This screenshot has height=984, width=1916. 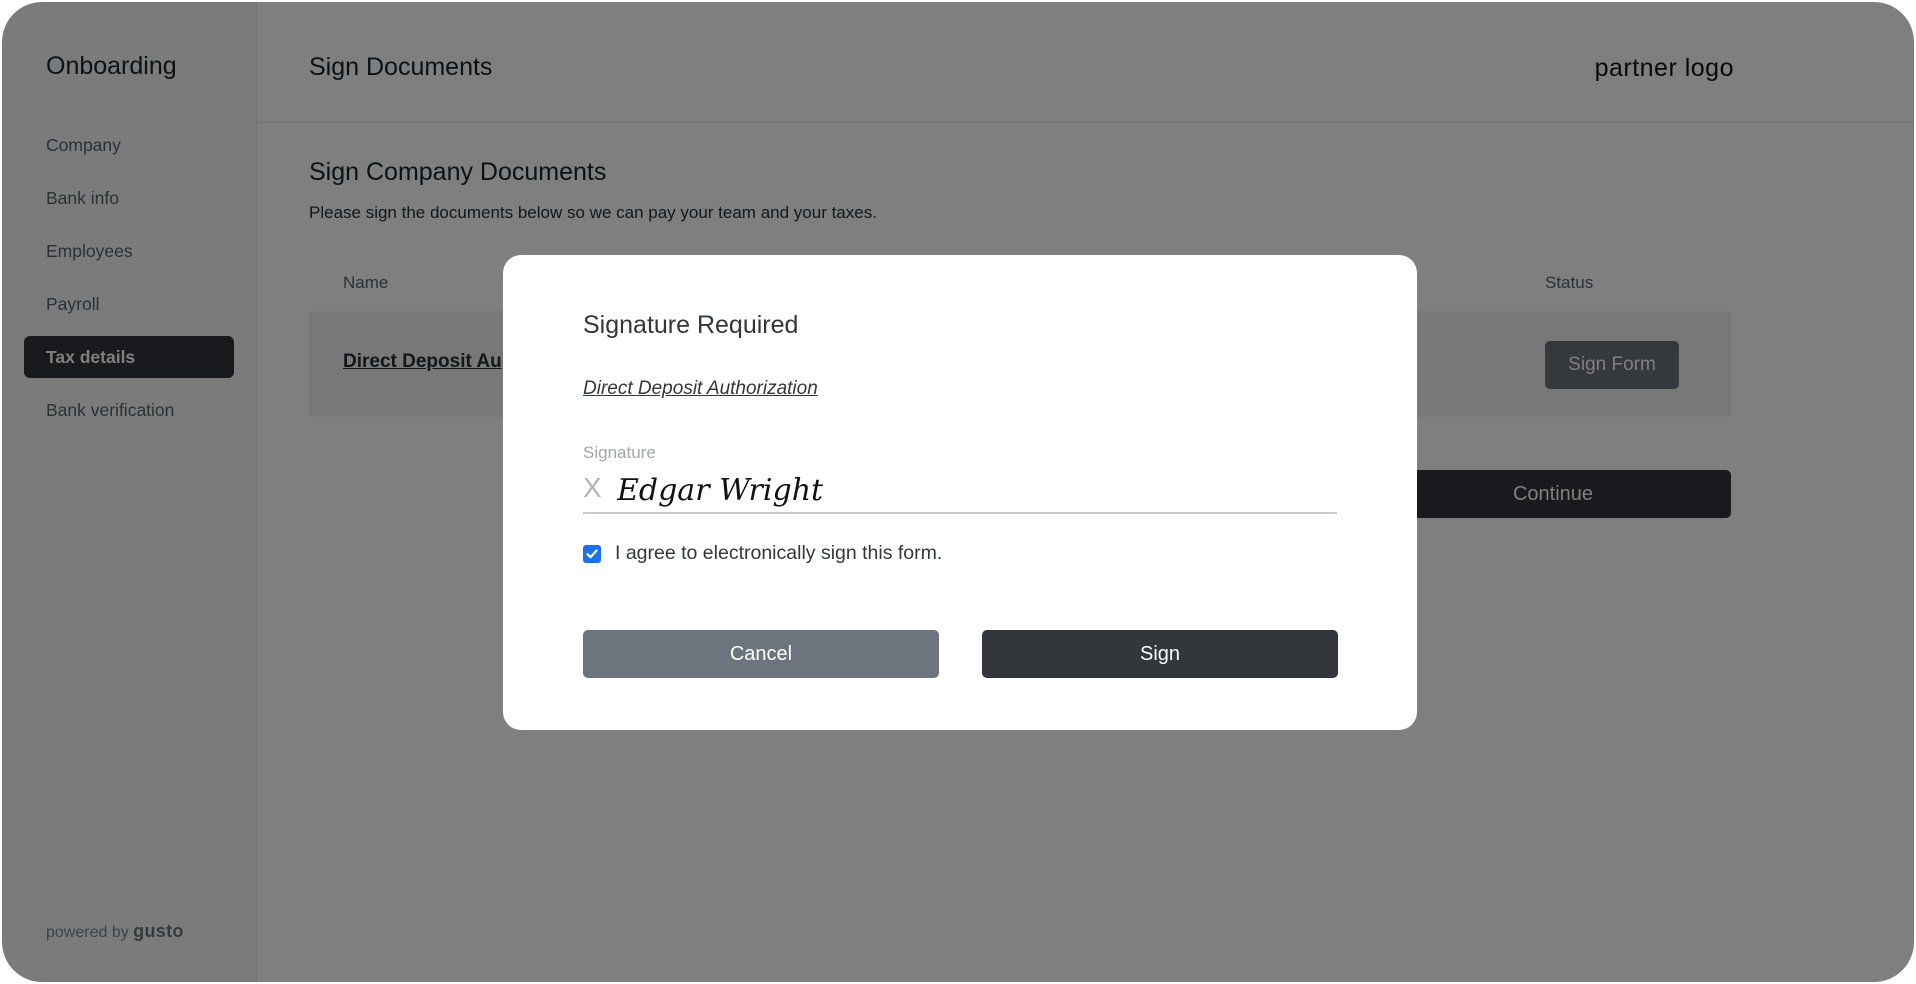 What do you see at coordinates (619, 452) in the screenshot?
I see `signature-label: Signature` at bounding box center [619, 452].